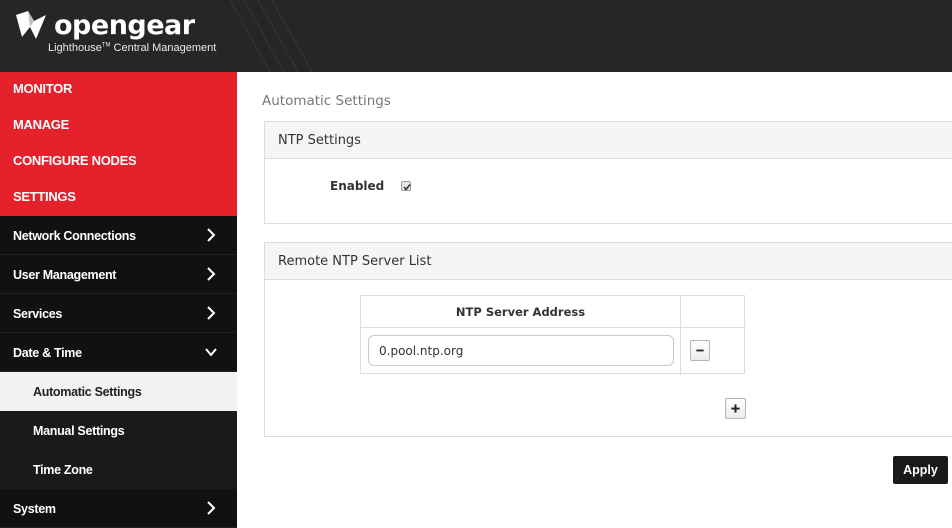 The width and height of the screenshot is (952, 528). I want to click on panel-heading: NTP Settings, so click(608, 140).